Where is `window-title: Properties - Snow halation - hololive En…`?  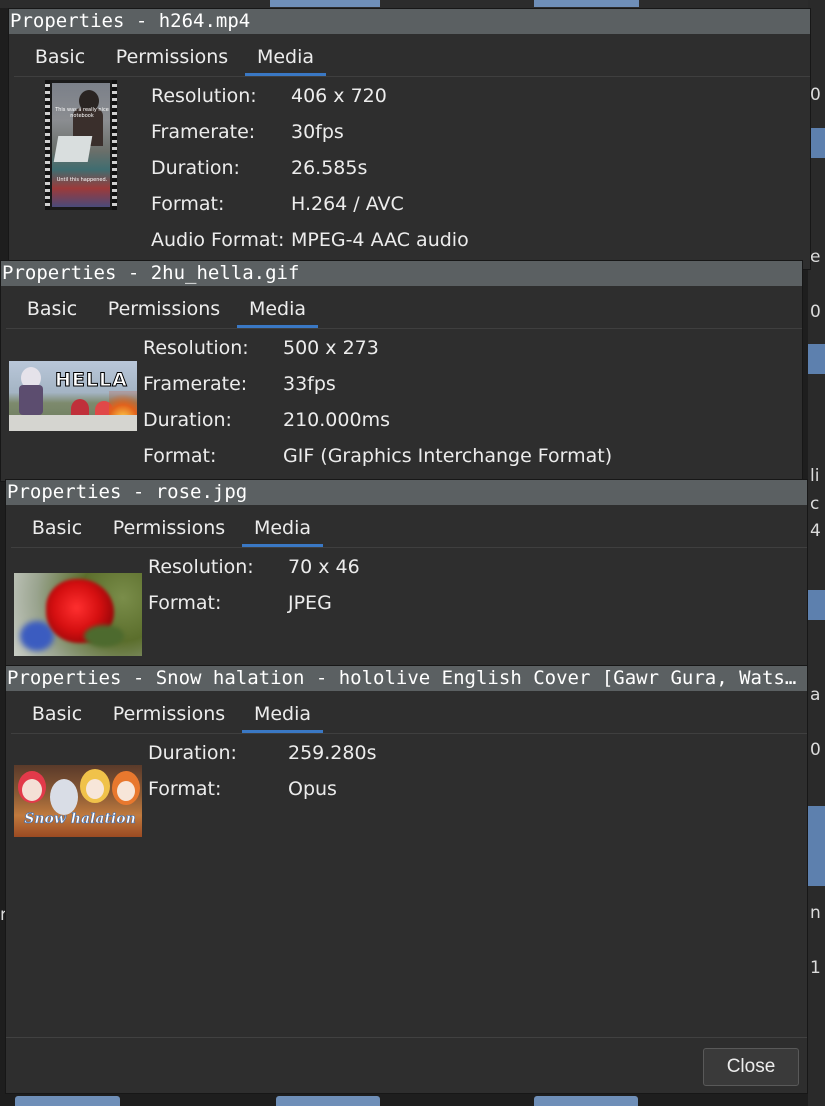
window-title: Properties - Snow halation - hololive En… is located at coordinates (406, 678).